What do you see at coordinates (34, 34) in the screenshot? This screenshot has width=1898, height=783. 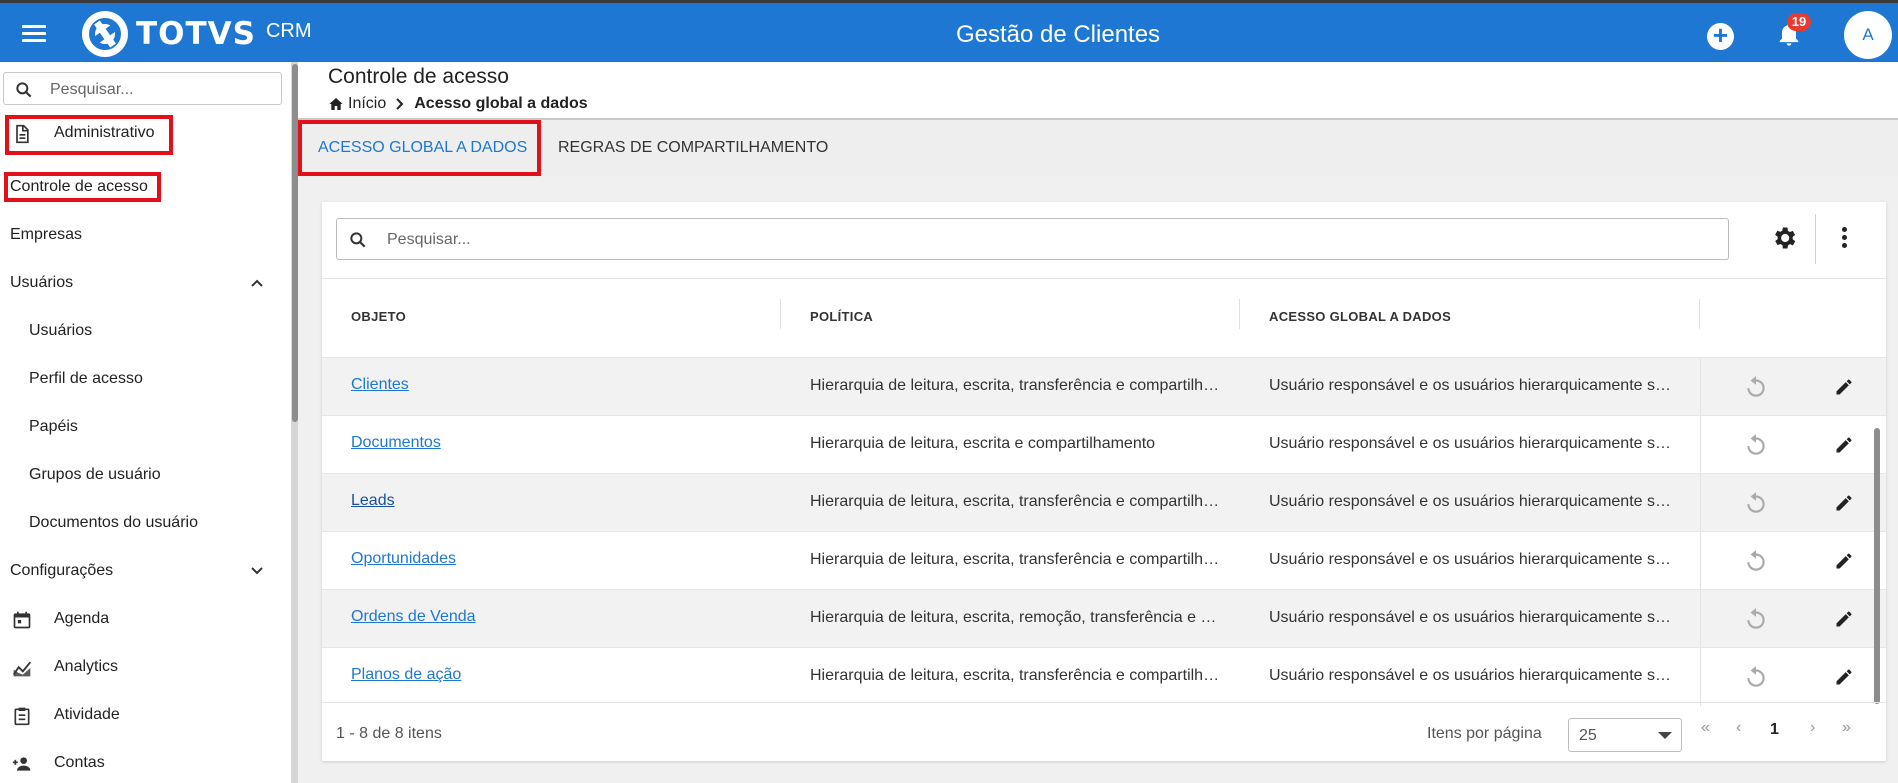 I see `menu-icon` at bounding box center [34, 34].